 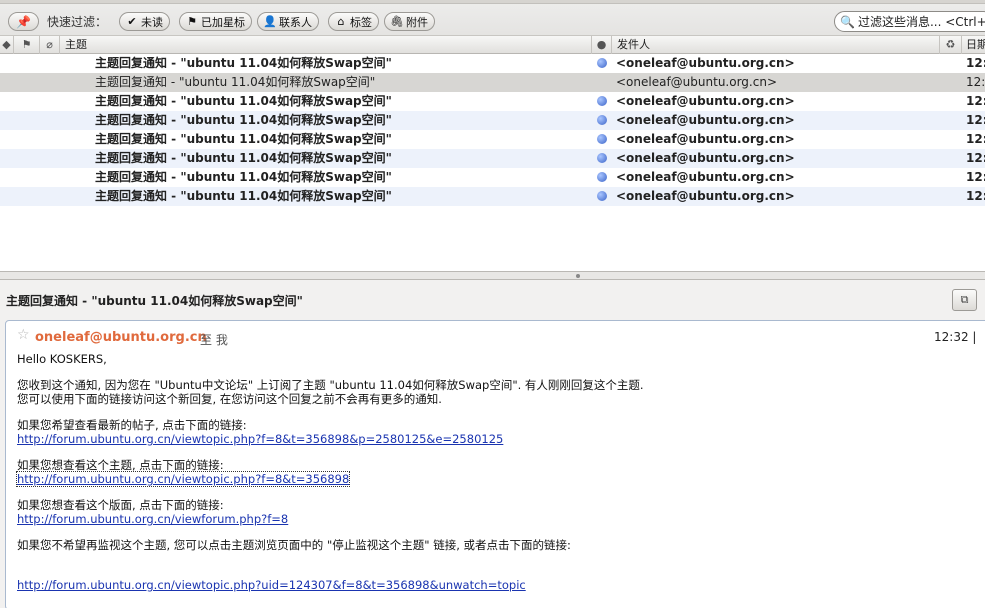 I want to click on flag-icon: ⚑, so click(x=192, y=21).